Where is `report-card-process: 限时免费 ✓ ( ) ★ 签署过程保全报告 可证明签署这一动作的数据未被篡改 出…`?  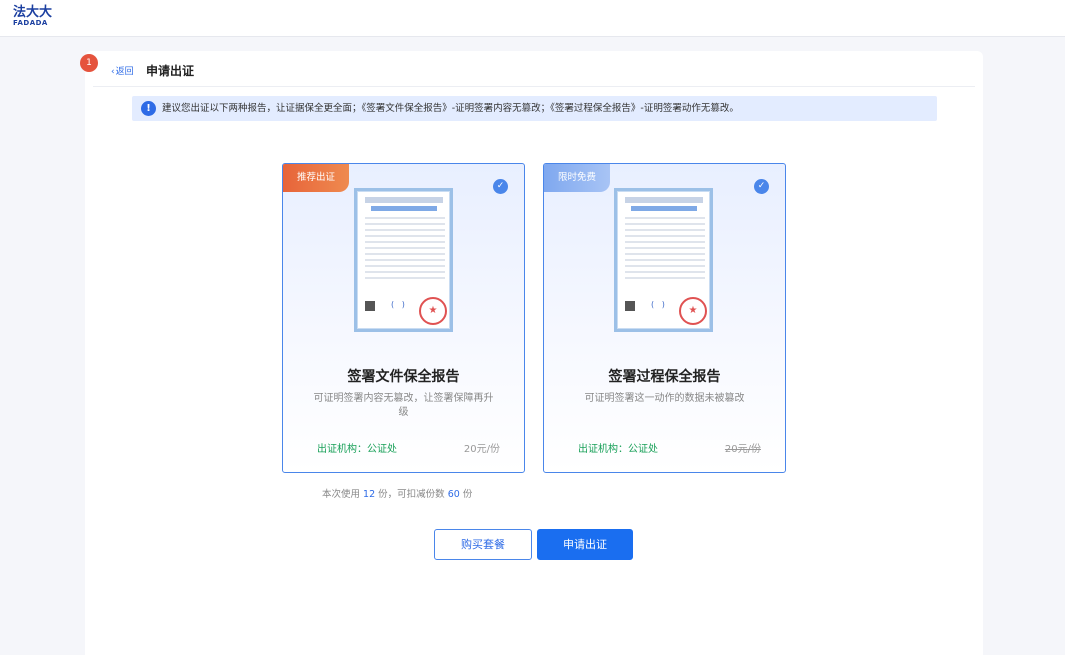 report-card-process: 限时免费 ✓ ( ) ★ 签署过程保全报告 可证明签署这一动作的数据未被篡改 出… is located at coordinates (664, 318).